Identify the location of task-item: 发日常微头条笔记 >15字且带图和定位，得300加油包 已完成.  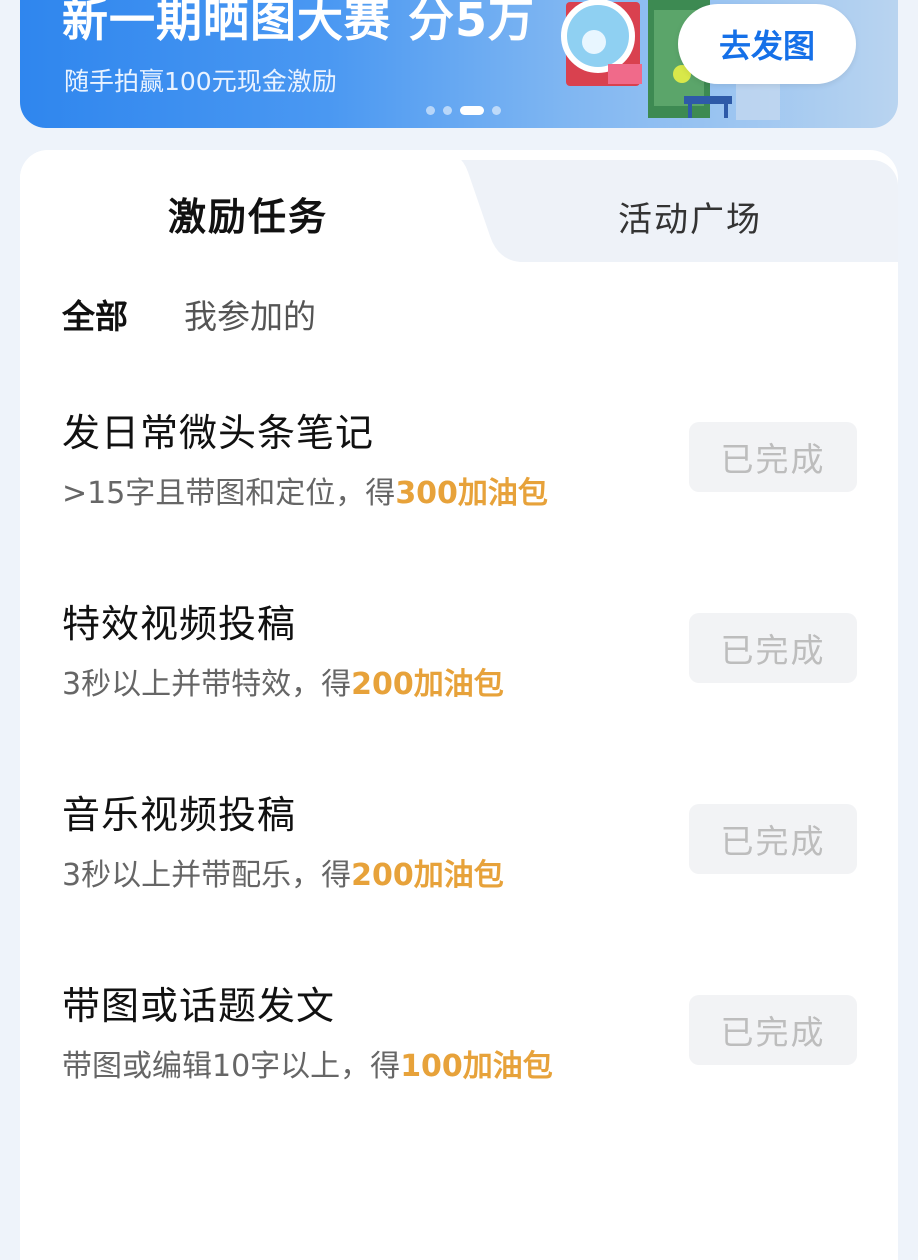
(462, 462).